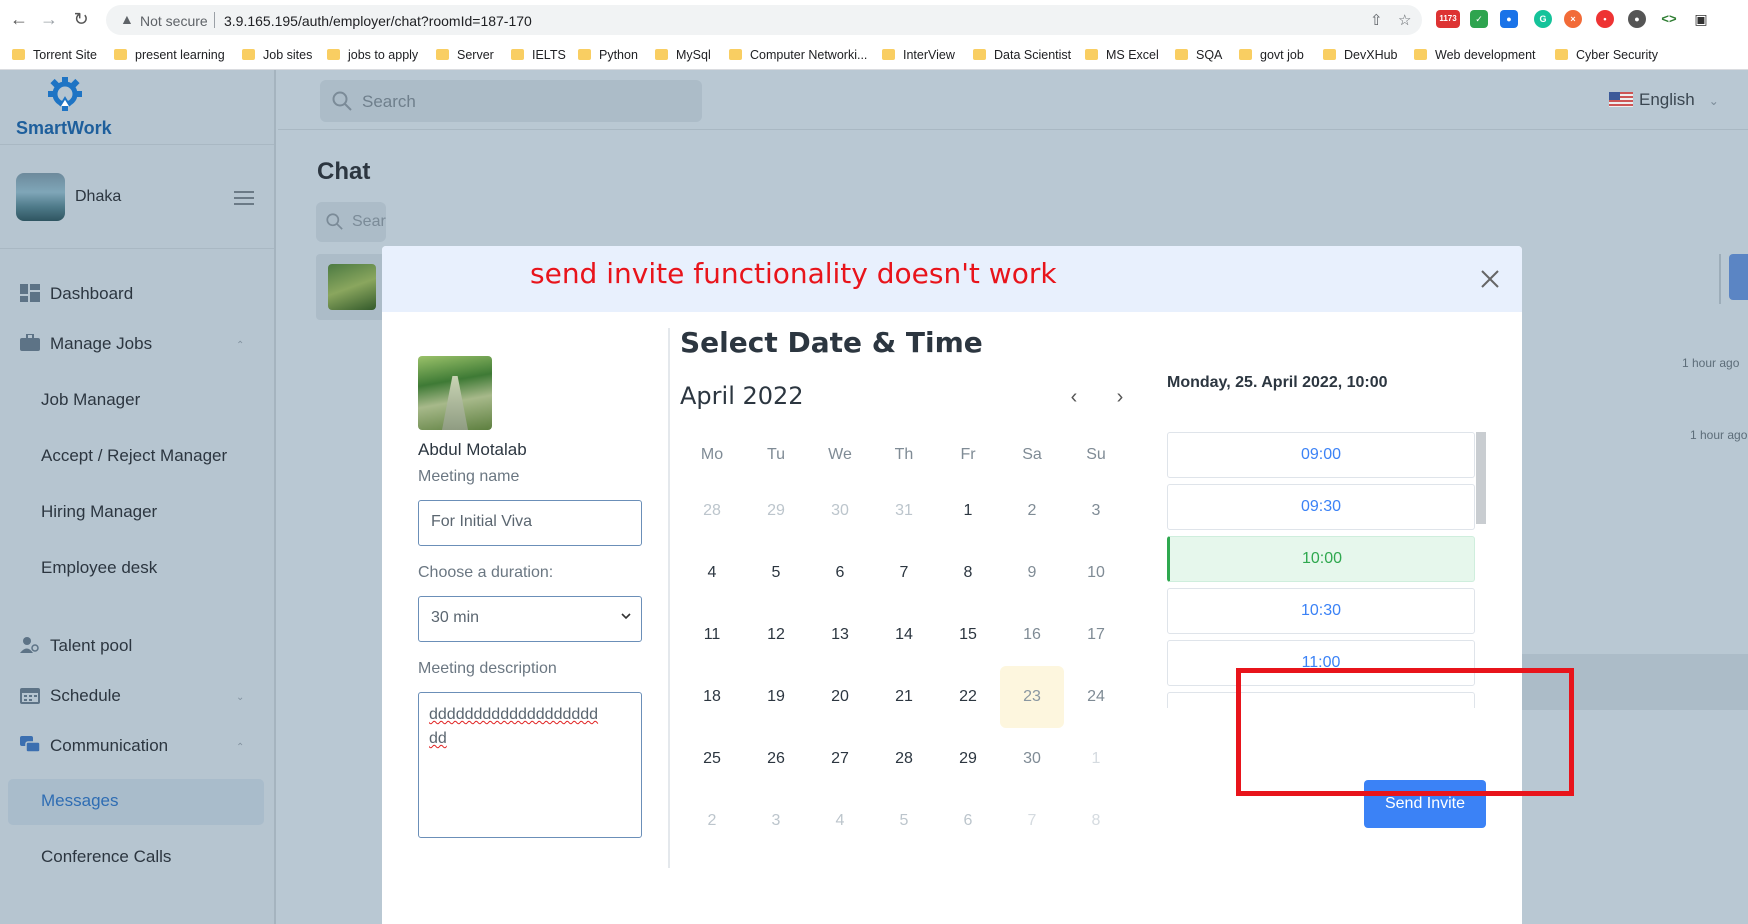 This screenshot has width=1748, height=924. I want to click on calendar-day: 11, so click(712, 635).